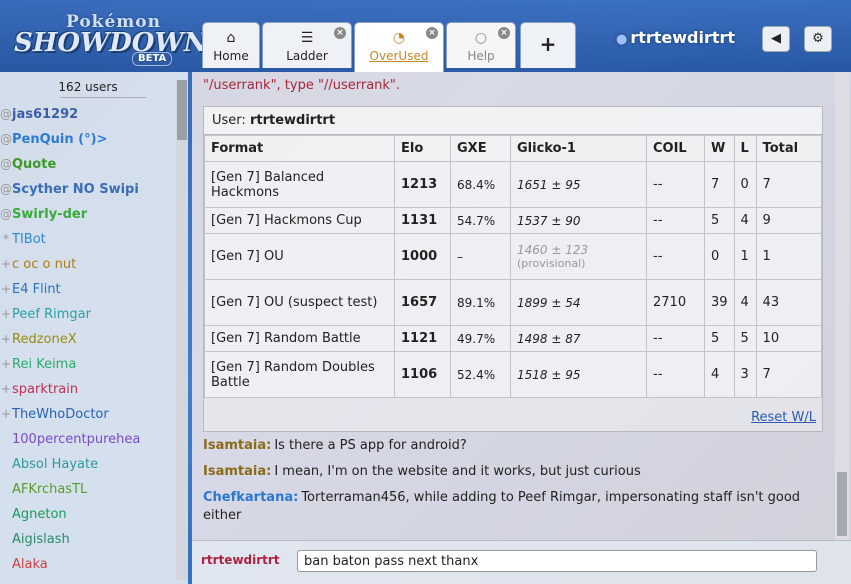  I want to click on cell-total: 10, so click(789, 338).